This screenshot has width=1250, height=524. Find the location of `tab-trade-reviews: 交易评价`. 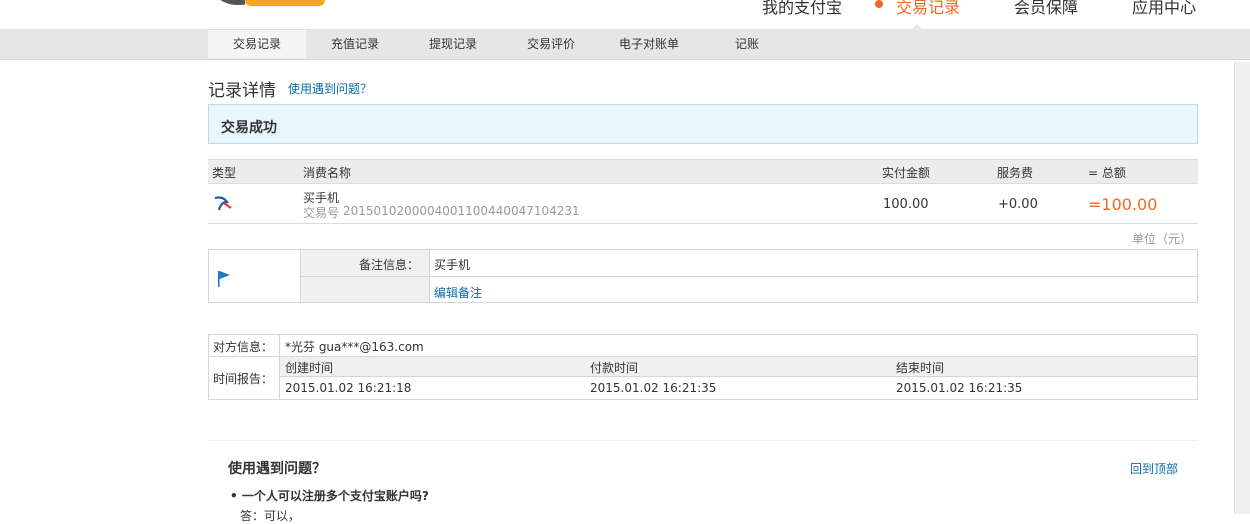

tab-trade-reviews: 交易评价 is located at coordinates (551, 44).